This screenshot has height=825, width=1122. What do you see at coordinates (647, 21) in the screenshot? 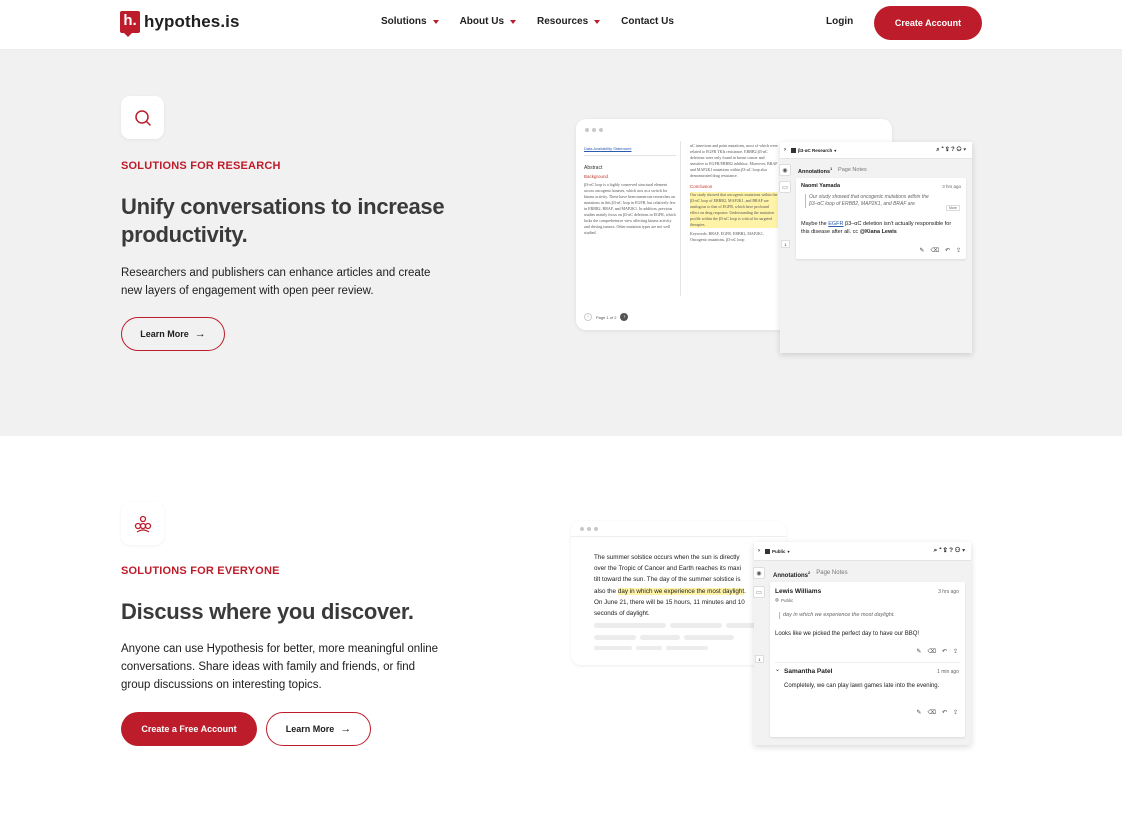
I see `nav-item-contact-us: Contact Us` at bounding box center [647, 21].